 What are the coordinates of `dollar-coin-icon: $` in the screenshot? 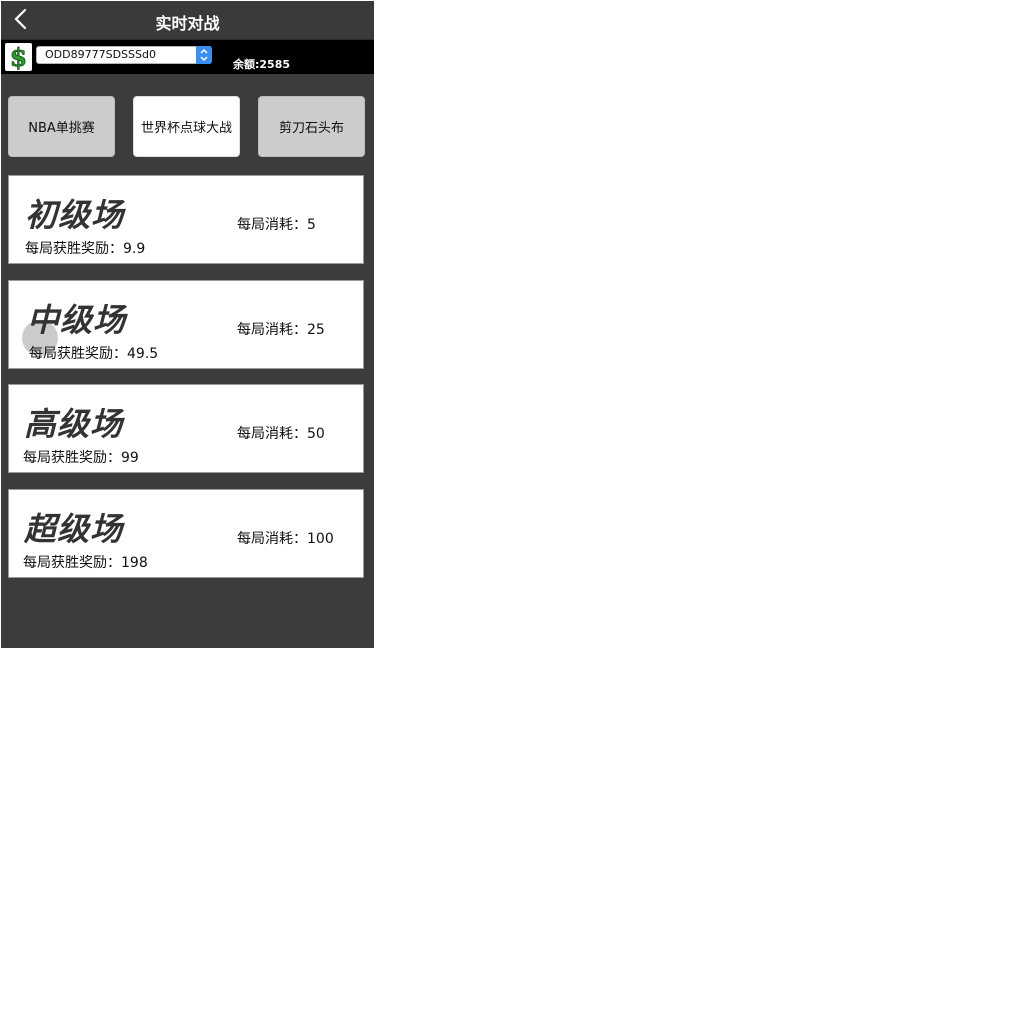 It's located at (18, 57).